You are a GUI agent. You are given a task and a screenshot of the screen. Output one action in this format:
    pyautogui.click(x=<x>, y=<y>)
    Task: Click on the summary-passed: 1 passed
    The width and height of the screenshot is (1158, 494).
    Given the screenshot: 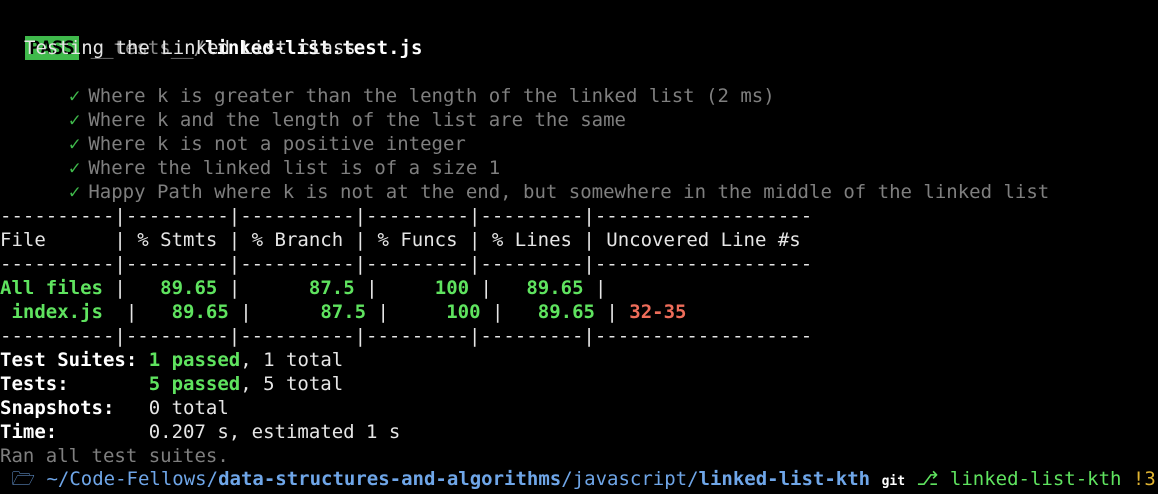 What is the action you would take?
    pyautogui.click(x=194, y=360)
    